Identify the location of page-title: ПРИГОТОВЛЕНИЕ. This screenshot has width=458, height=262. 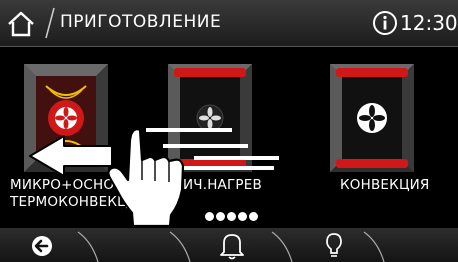
(141, 22).